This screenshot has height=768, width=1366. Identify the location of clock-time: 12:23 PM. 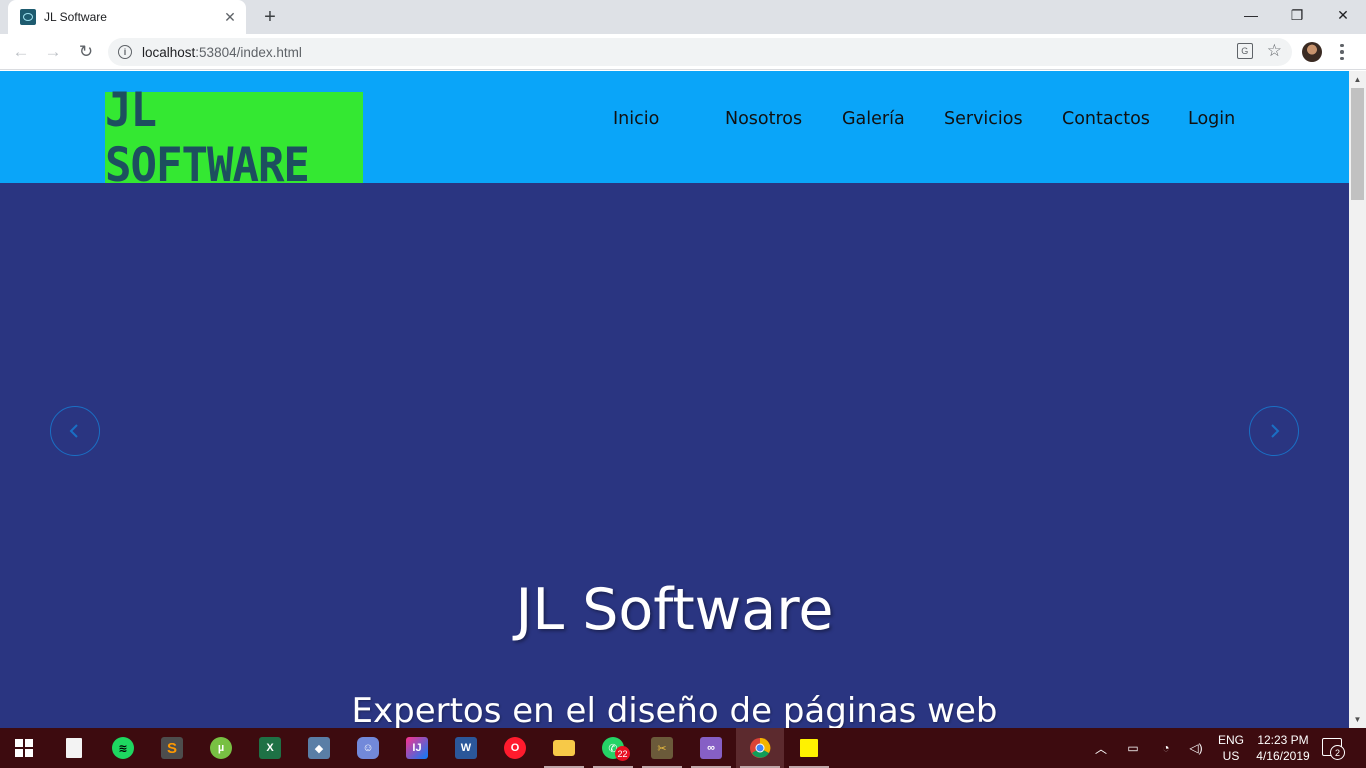
(1283, 740).